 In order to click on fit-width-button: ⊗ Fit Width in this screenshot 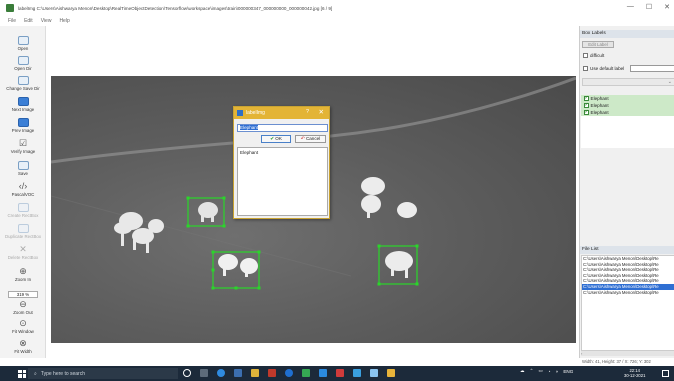, I will do `click(23, 347)`.